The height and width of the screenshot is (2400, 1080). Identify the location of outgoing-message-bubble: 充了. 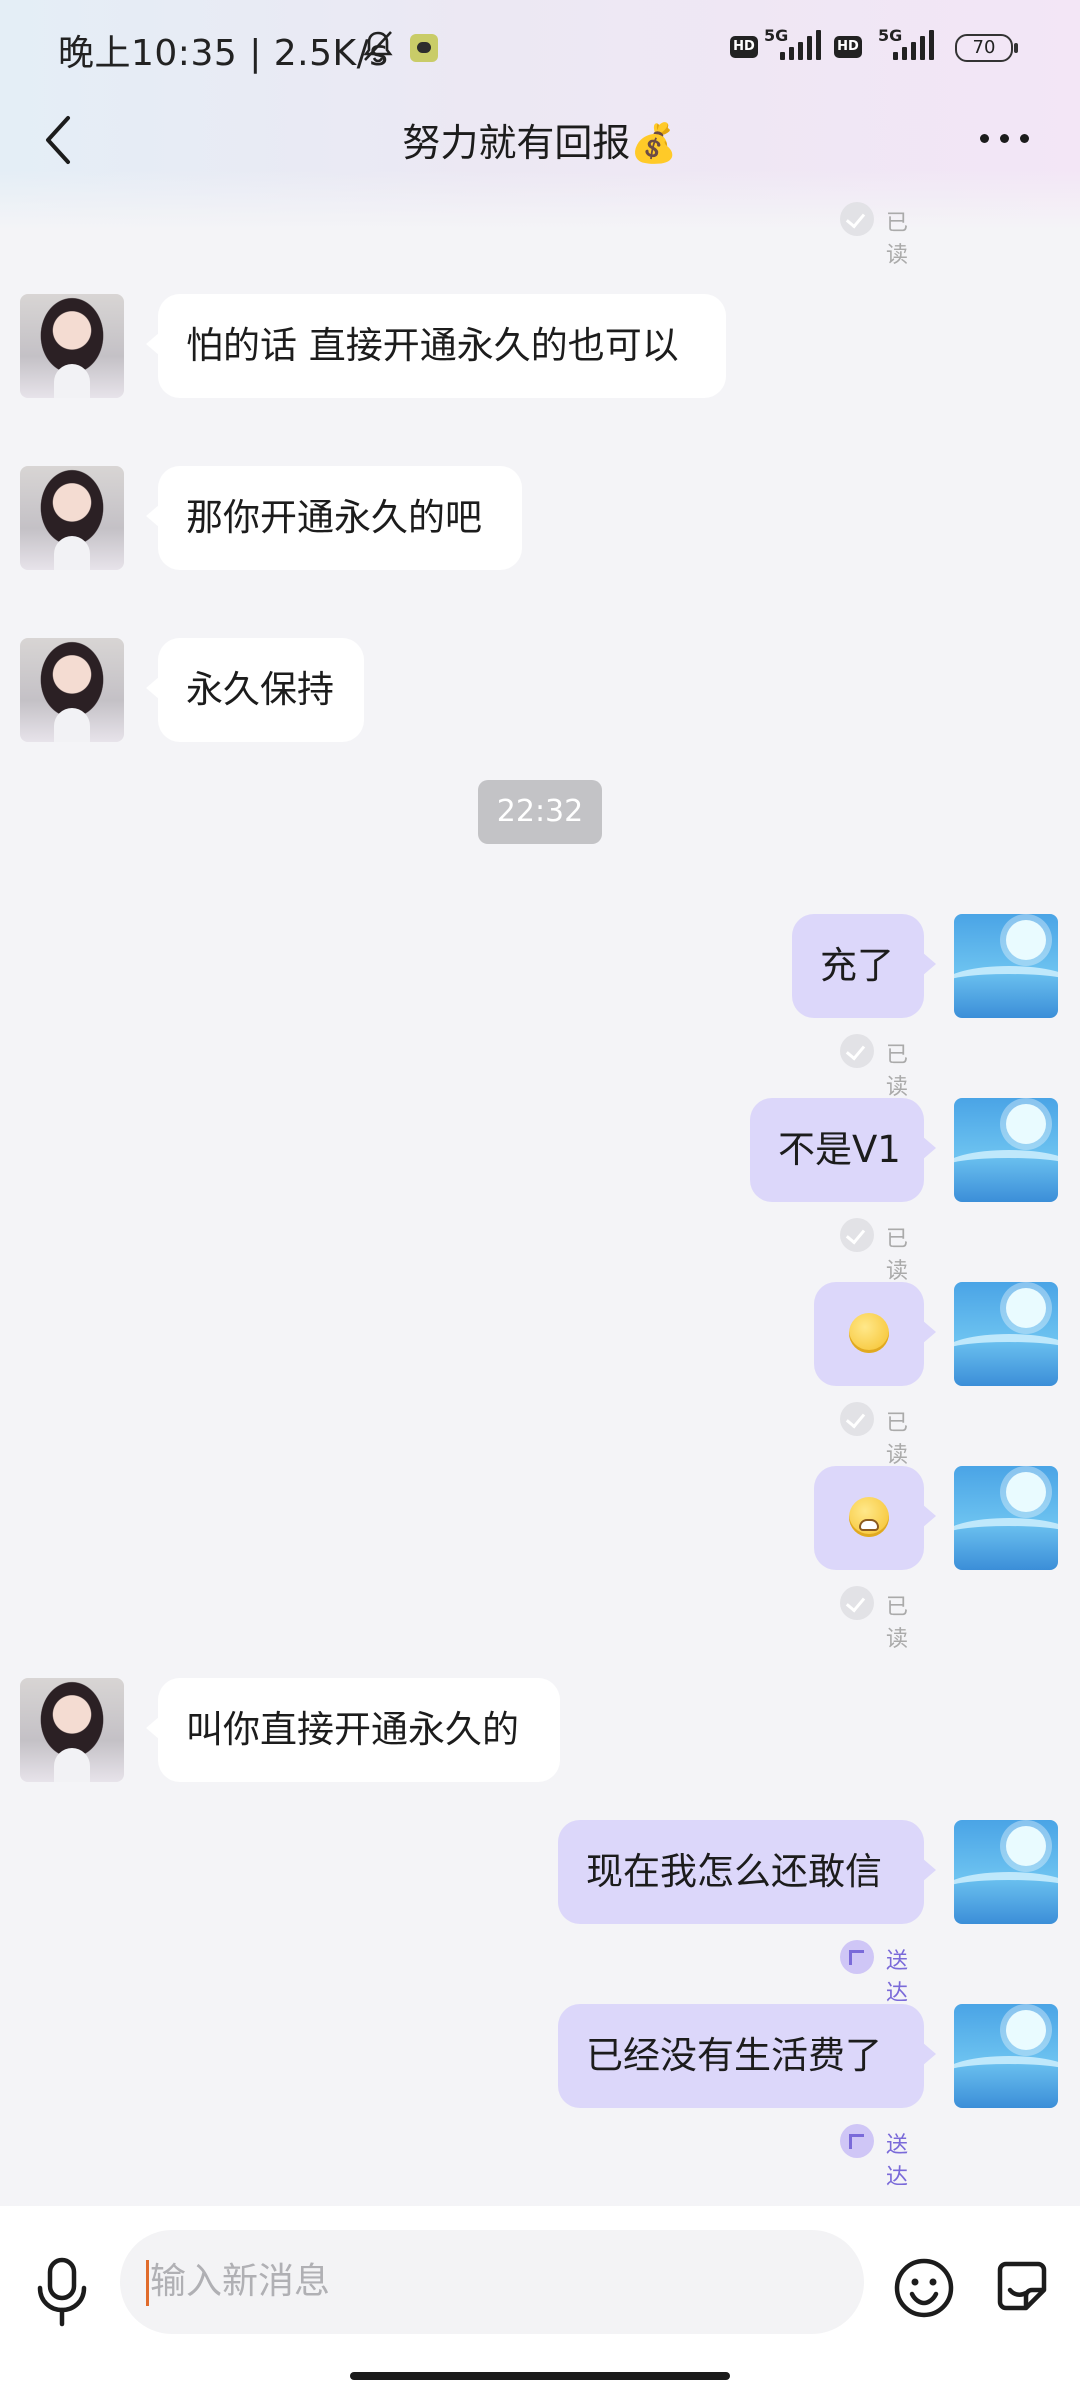
(864, 966).